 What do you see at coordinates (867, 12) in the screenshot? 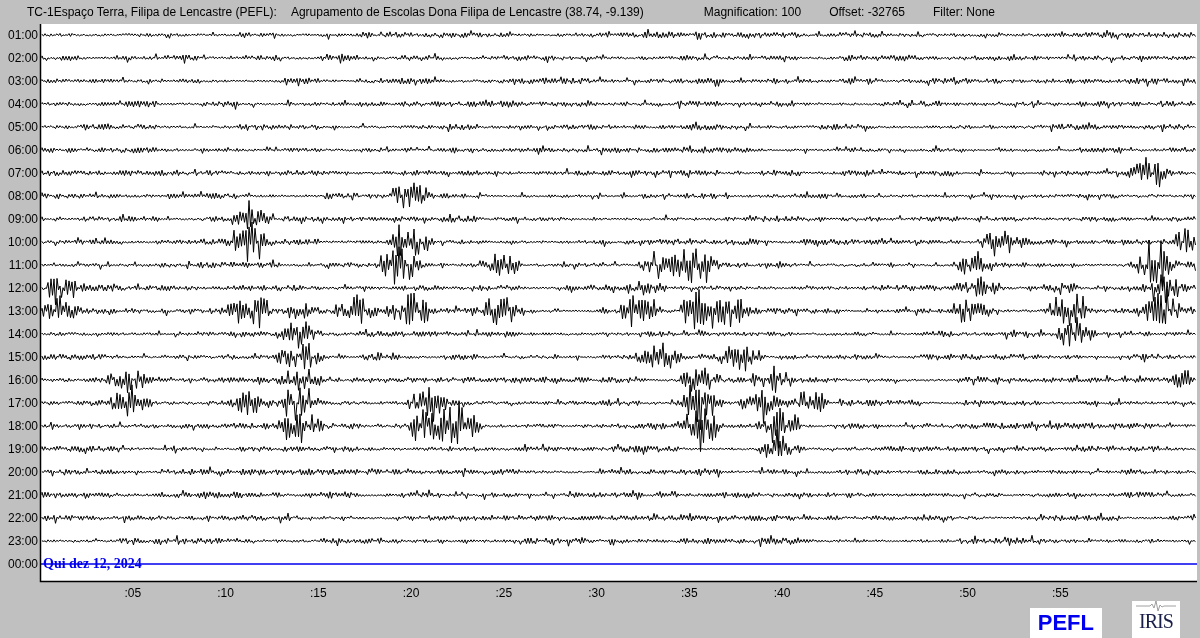
I see `offset-text: Offset: -32765` at bounding box center [867, 12].